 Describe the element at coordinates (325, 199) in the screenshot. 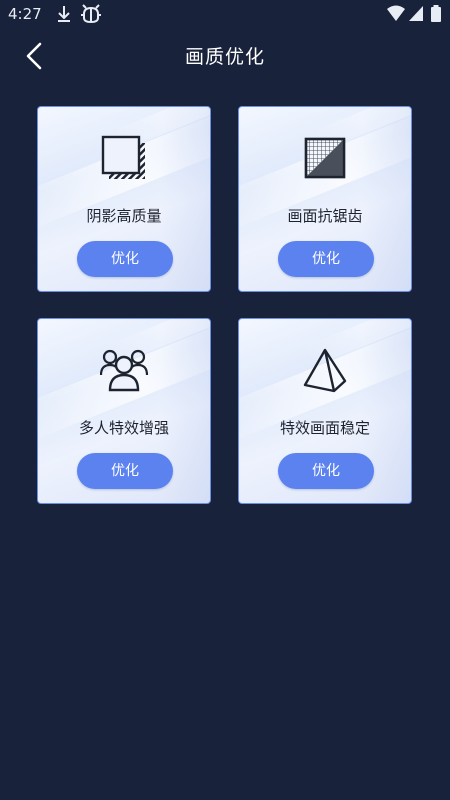

I see `card-anti-aliasing: 画面抗锯齿 优化` at that location.